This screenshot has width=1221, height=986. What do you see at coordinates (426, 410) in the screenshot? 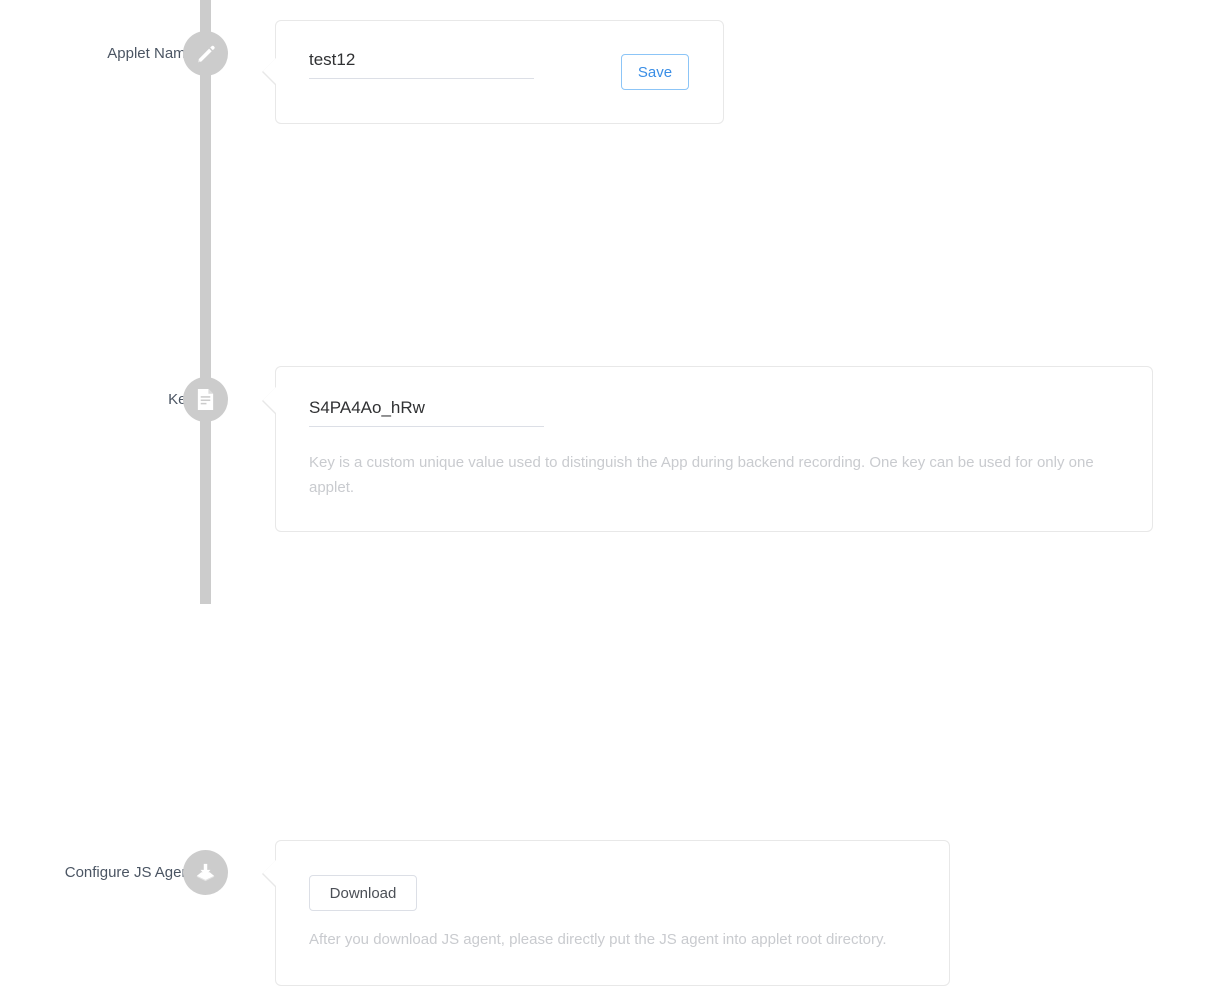
I see `key-input` at bounding box center [426, 410].